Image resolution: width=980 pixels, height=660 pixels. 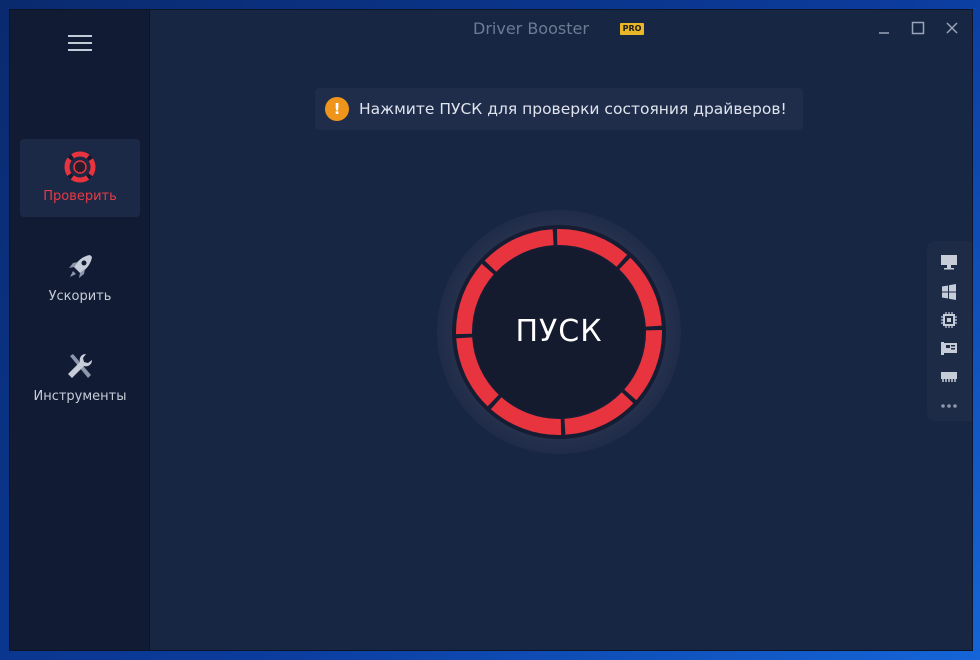 I want to click on more-icon, so click(x=949, y=406).